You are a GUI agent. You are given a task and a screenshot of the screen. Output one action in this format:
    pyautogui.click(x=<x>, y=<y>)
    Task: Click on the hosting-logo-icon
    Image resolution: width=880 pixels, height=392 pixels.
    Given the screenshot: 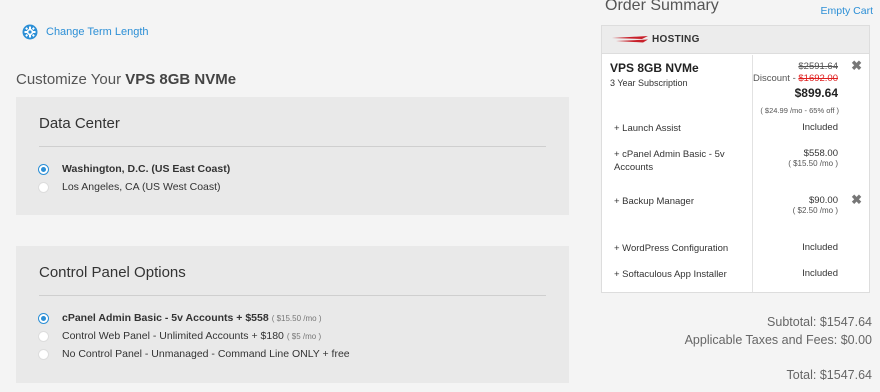 What is the action you would take?
    pyautogui.click(x=630, y=38)
    